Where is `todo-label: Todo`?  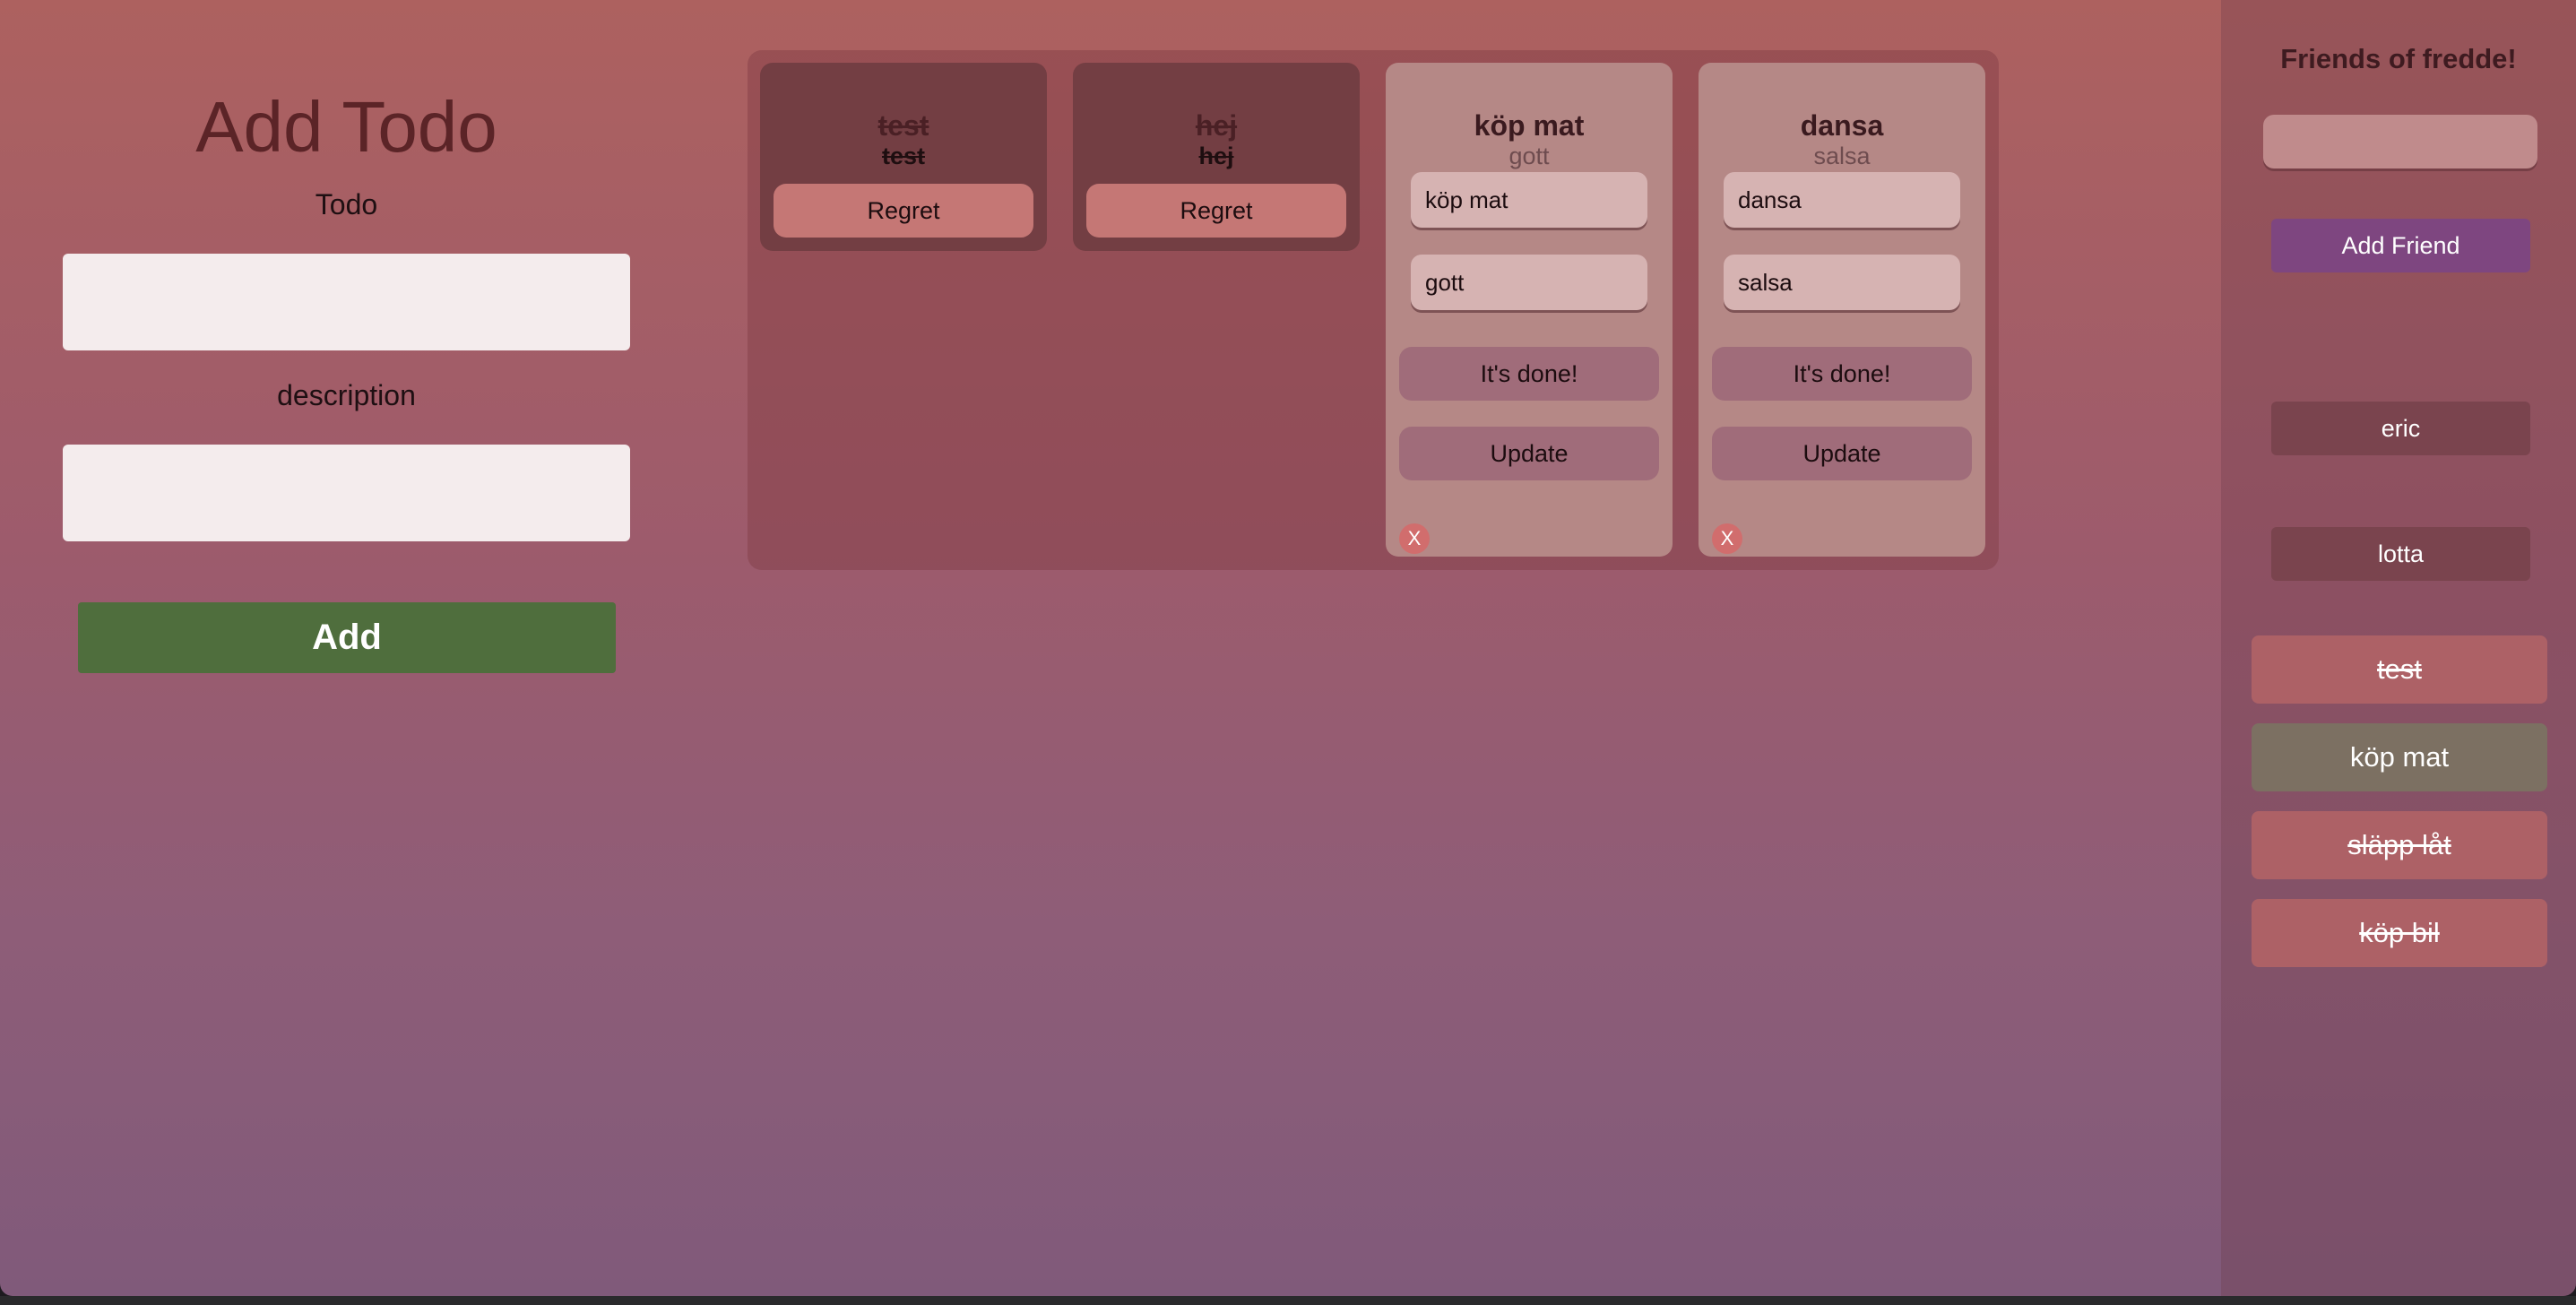 todo-label: Todo is located at coordinates (346, 204).